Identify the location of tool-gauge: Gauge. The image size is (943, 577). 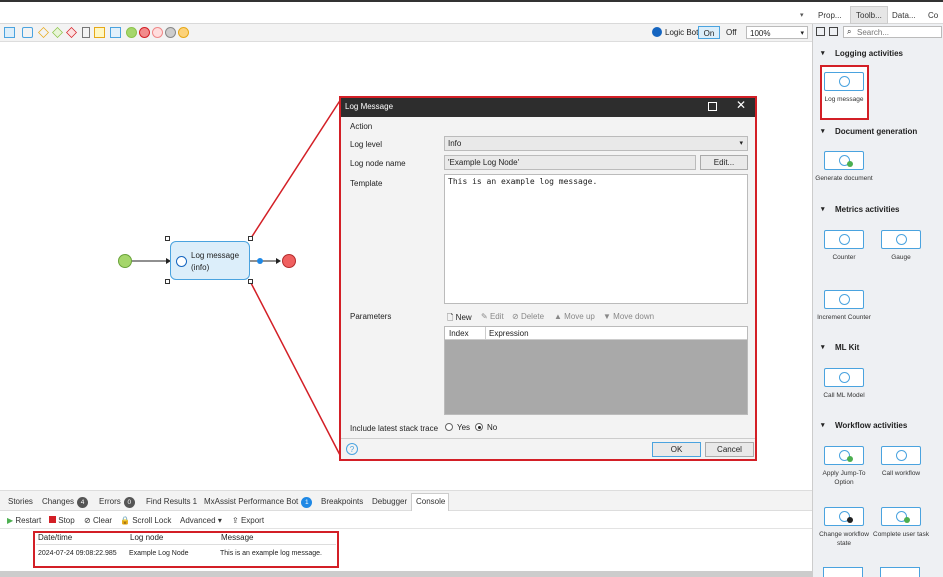
(901, 246).